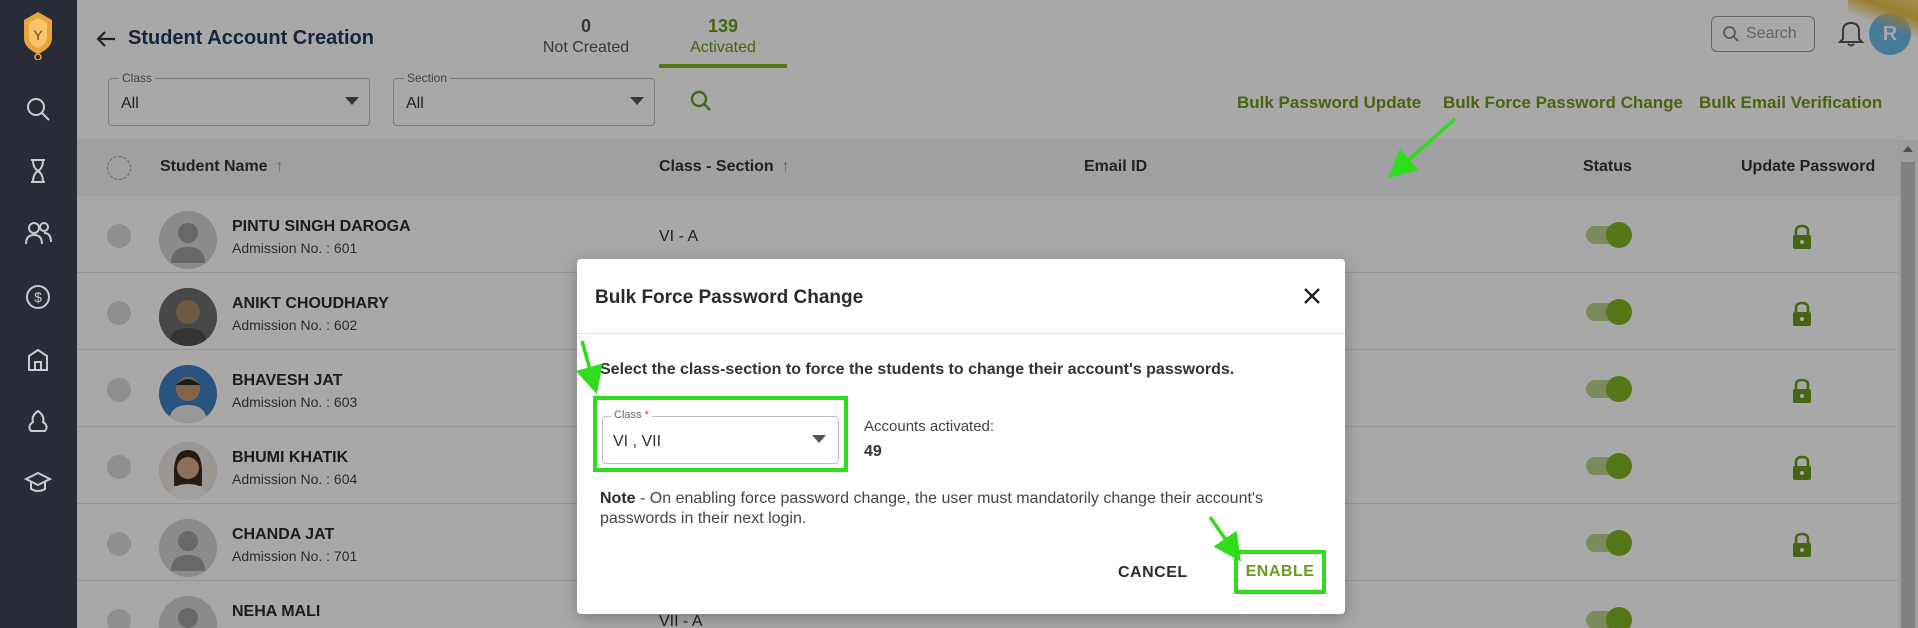 This screenshot has width=1918, height=628. I want to click on hourglass-icon, so click(38, 171).